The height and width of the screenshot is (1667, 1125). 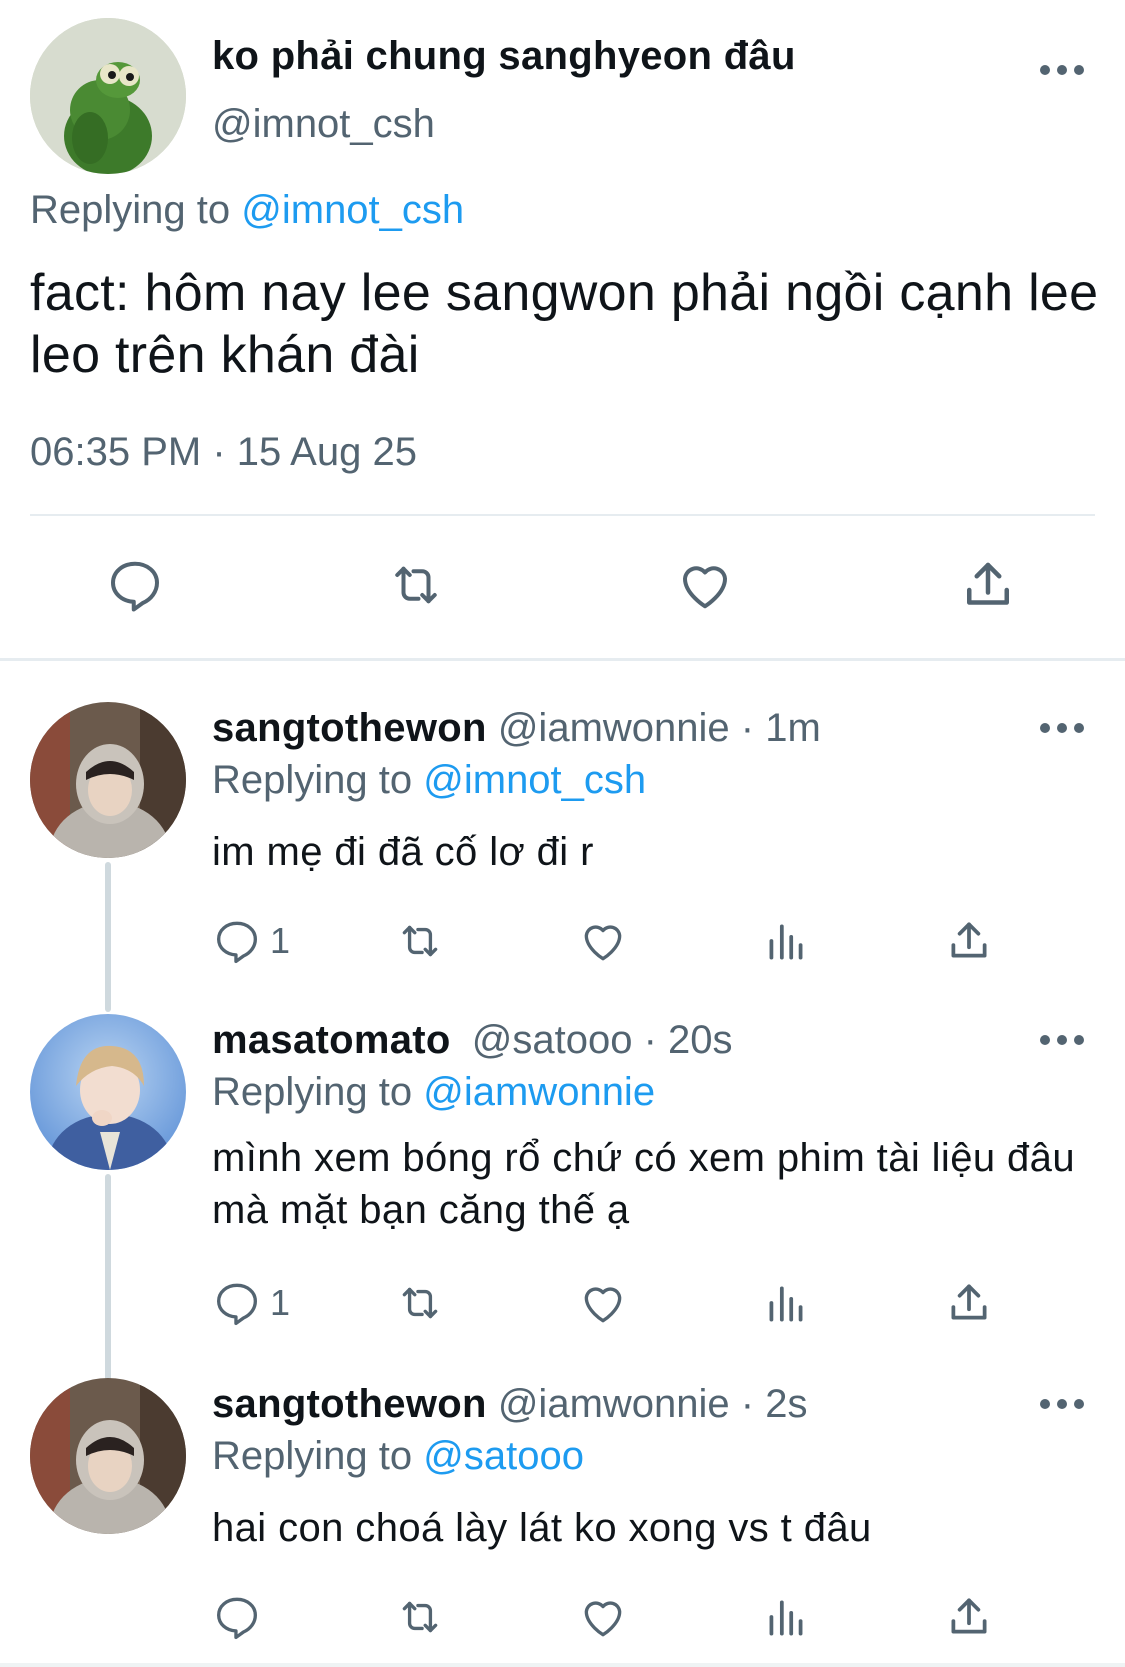 What do you see at coordinates (562, 585) in the screenshot?
I see `tweet-actions` at bounding box center [562, 585].